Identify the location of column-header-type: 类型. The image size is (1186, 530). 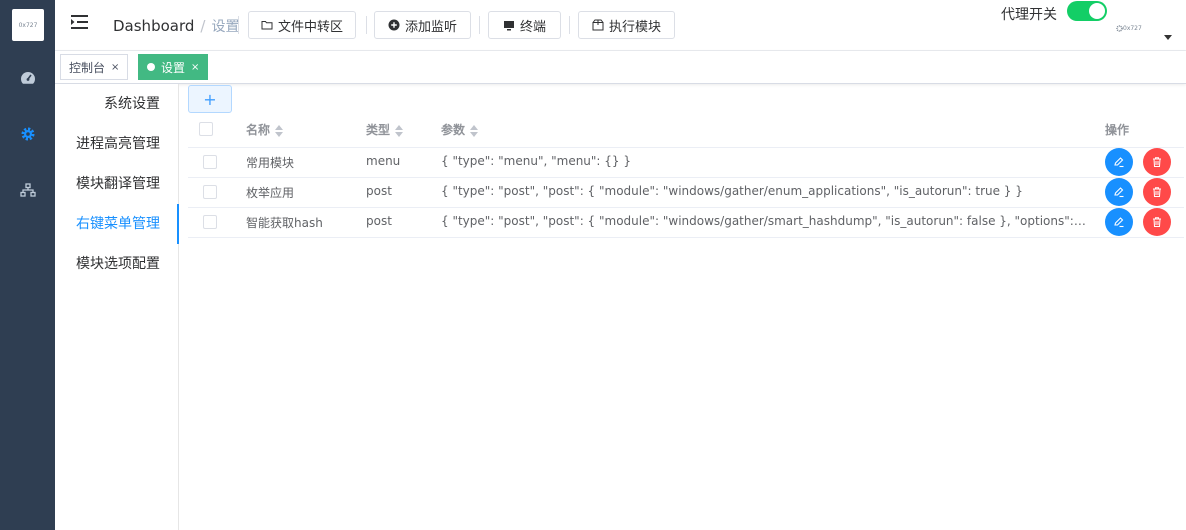
(385, 131).